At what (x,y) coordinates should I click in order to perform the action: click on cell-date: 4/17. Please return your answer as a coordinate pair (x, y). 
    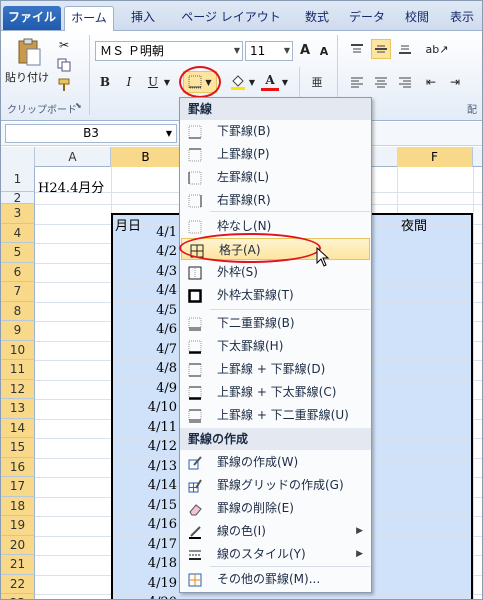
    Looking at the image, I should click on (154, 544).